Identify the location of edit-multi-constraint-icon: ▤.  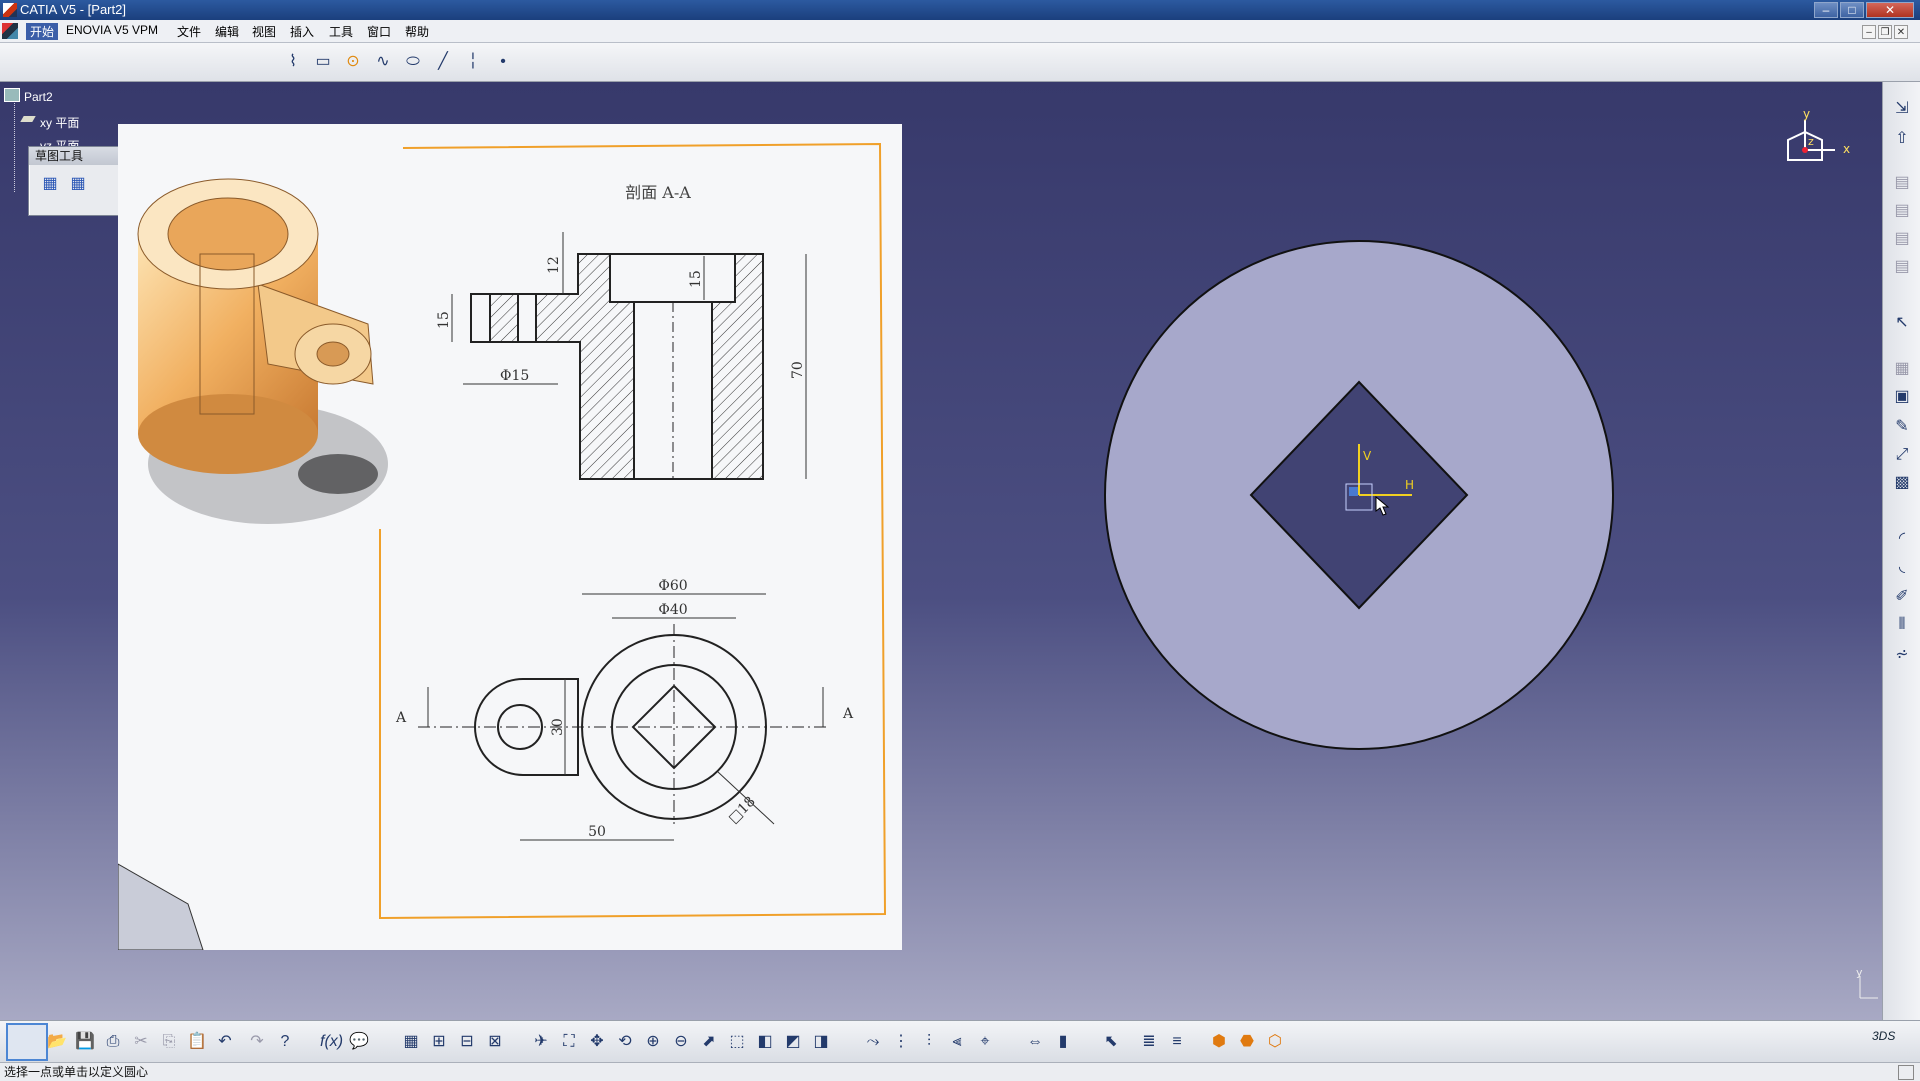
(1902, 267).